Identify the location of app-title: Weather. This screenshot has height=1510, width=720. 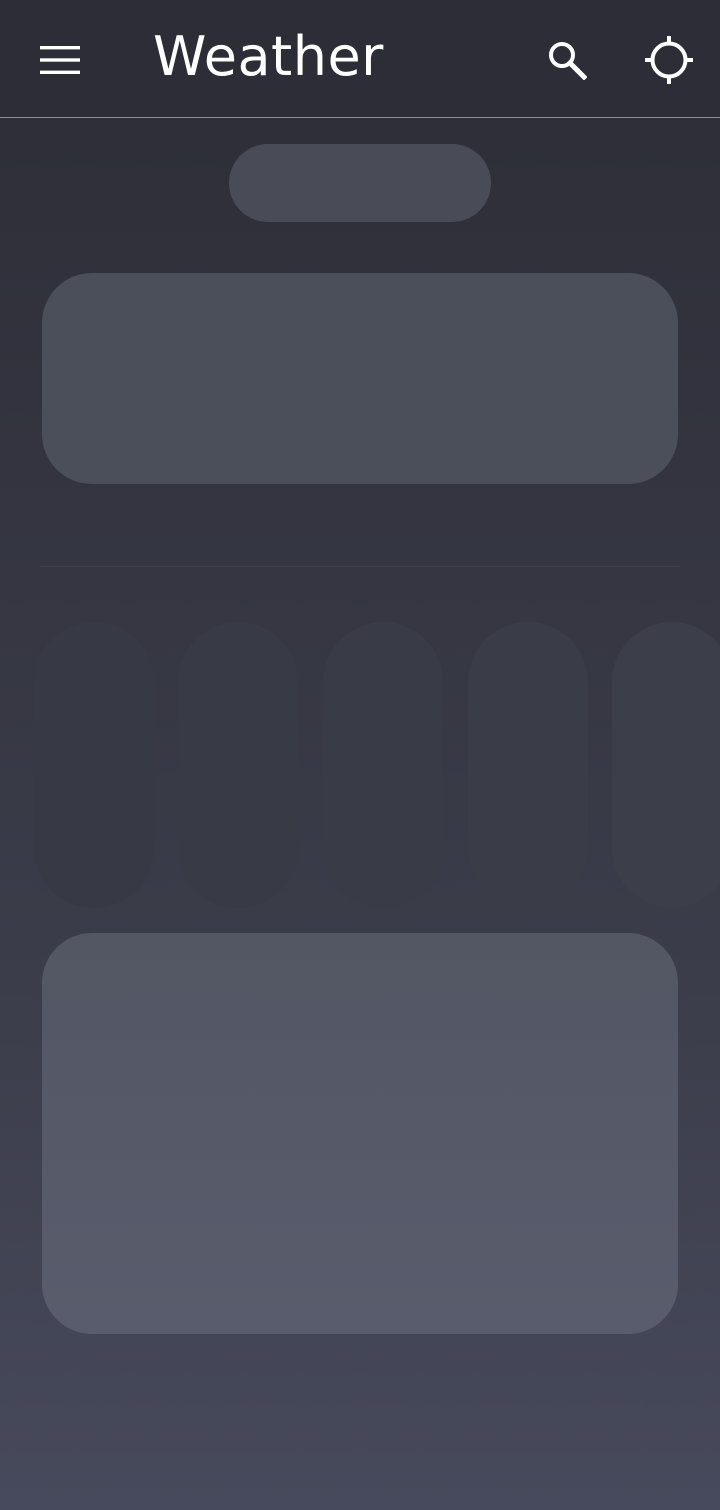
(268, 56).